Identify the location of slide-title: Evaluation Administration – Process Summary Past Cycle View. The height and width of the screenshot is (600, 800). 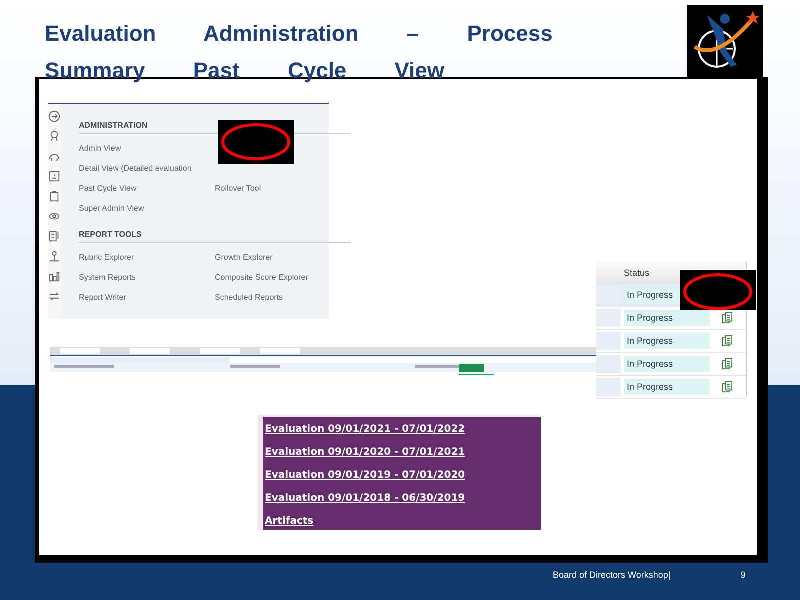
(299, 52).